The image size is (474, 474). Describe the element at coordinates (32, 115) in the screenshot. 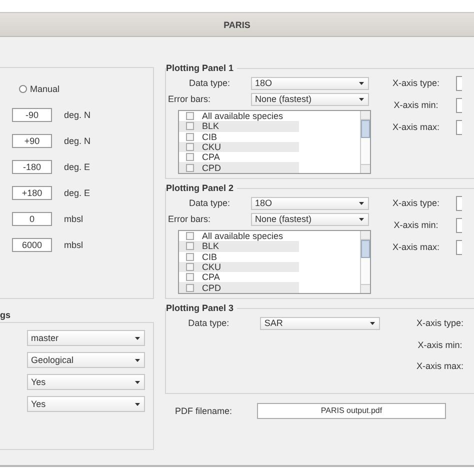

I see `input-field: -90` at that location.